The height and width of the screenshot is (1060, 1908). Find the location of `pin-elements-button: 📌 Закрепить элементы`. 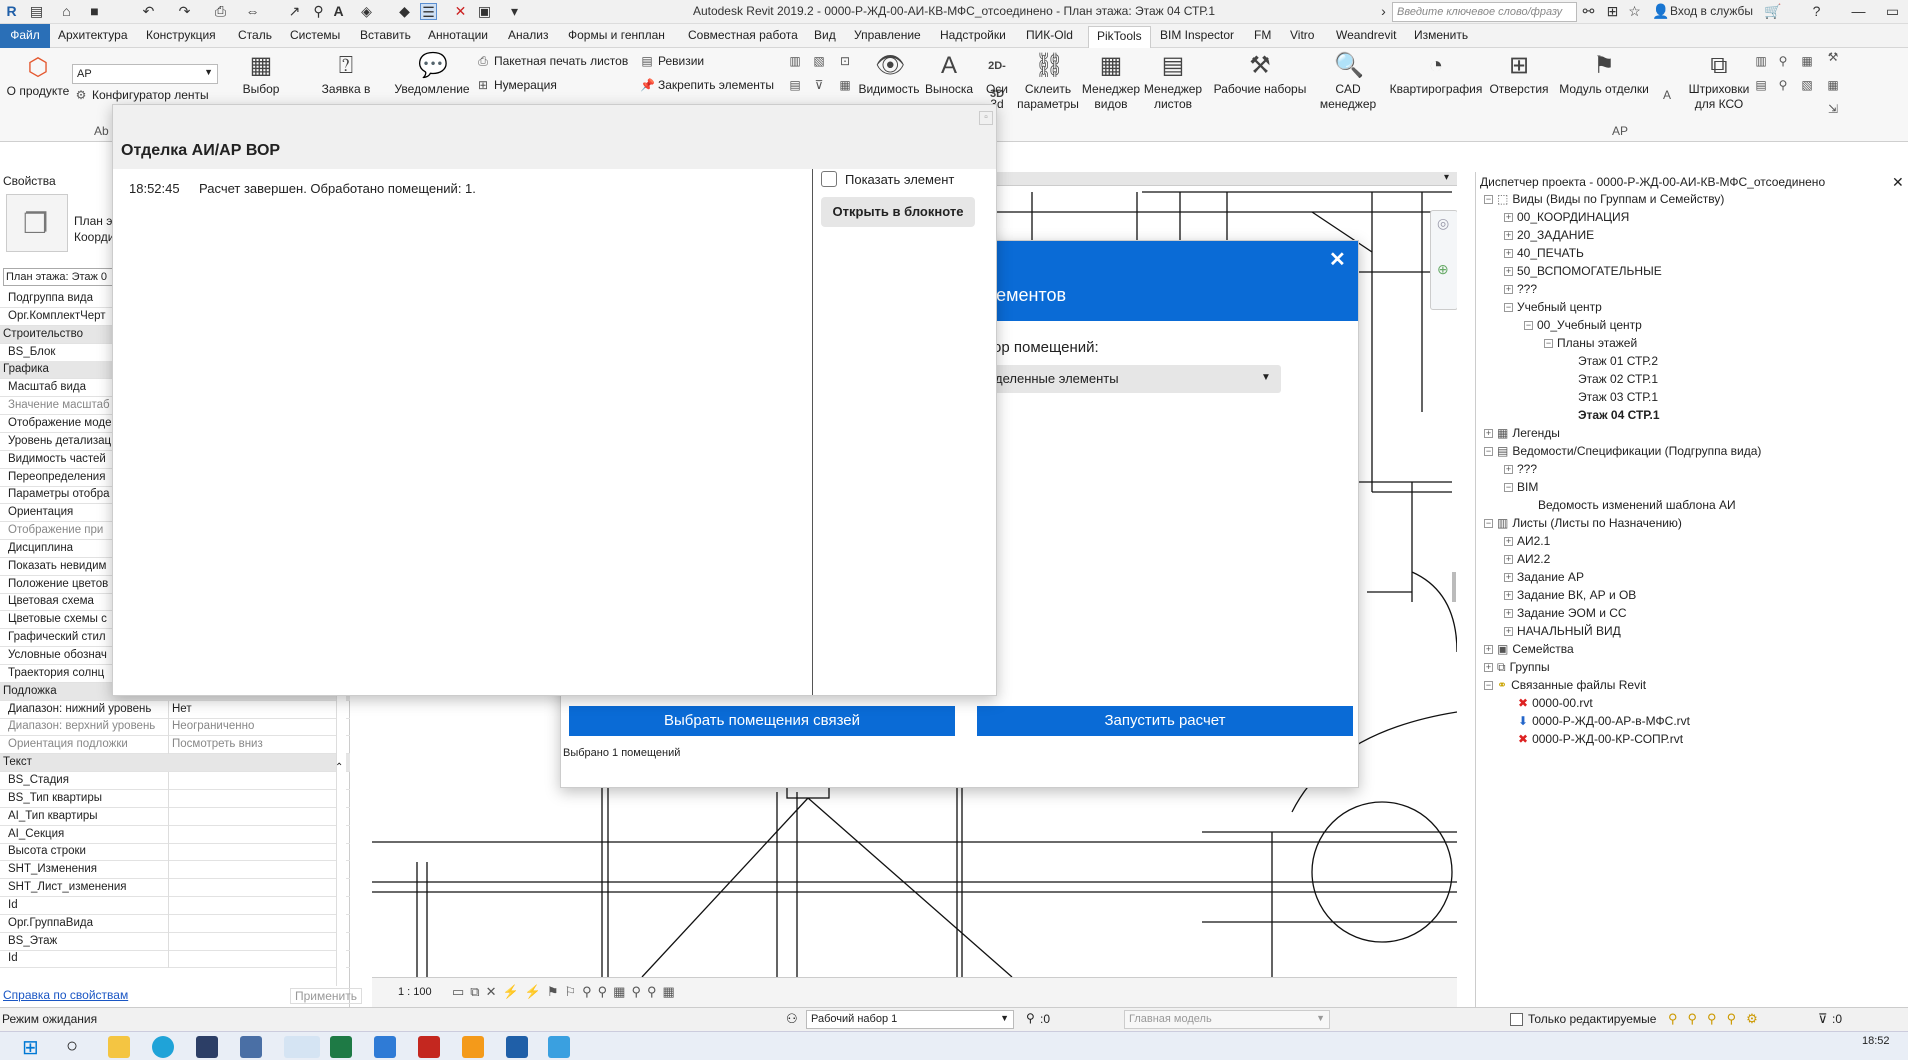

pin-elements-button: 📌 Закрепить элементы is located at coordinates (707, 85).